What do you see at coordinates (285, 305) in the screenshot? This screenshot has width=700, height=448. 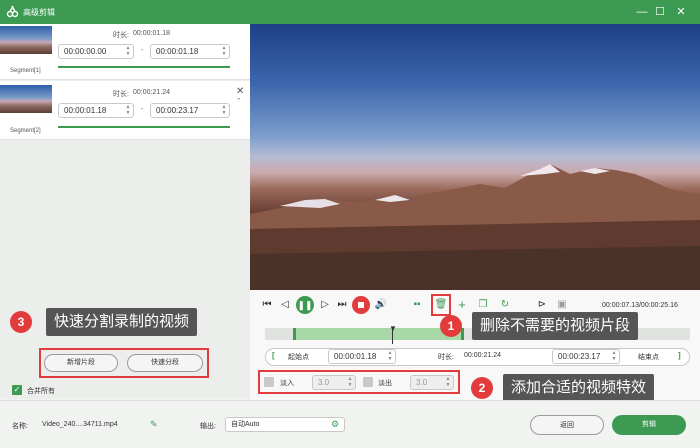 I see `step-back-icon: ◁` at bounding box center [285, 305].